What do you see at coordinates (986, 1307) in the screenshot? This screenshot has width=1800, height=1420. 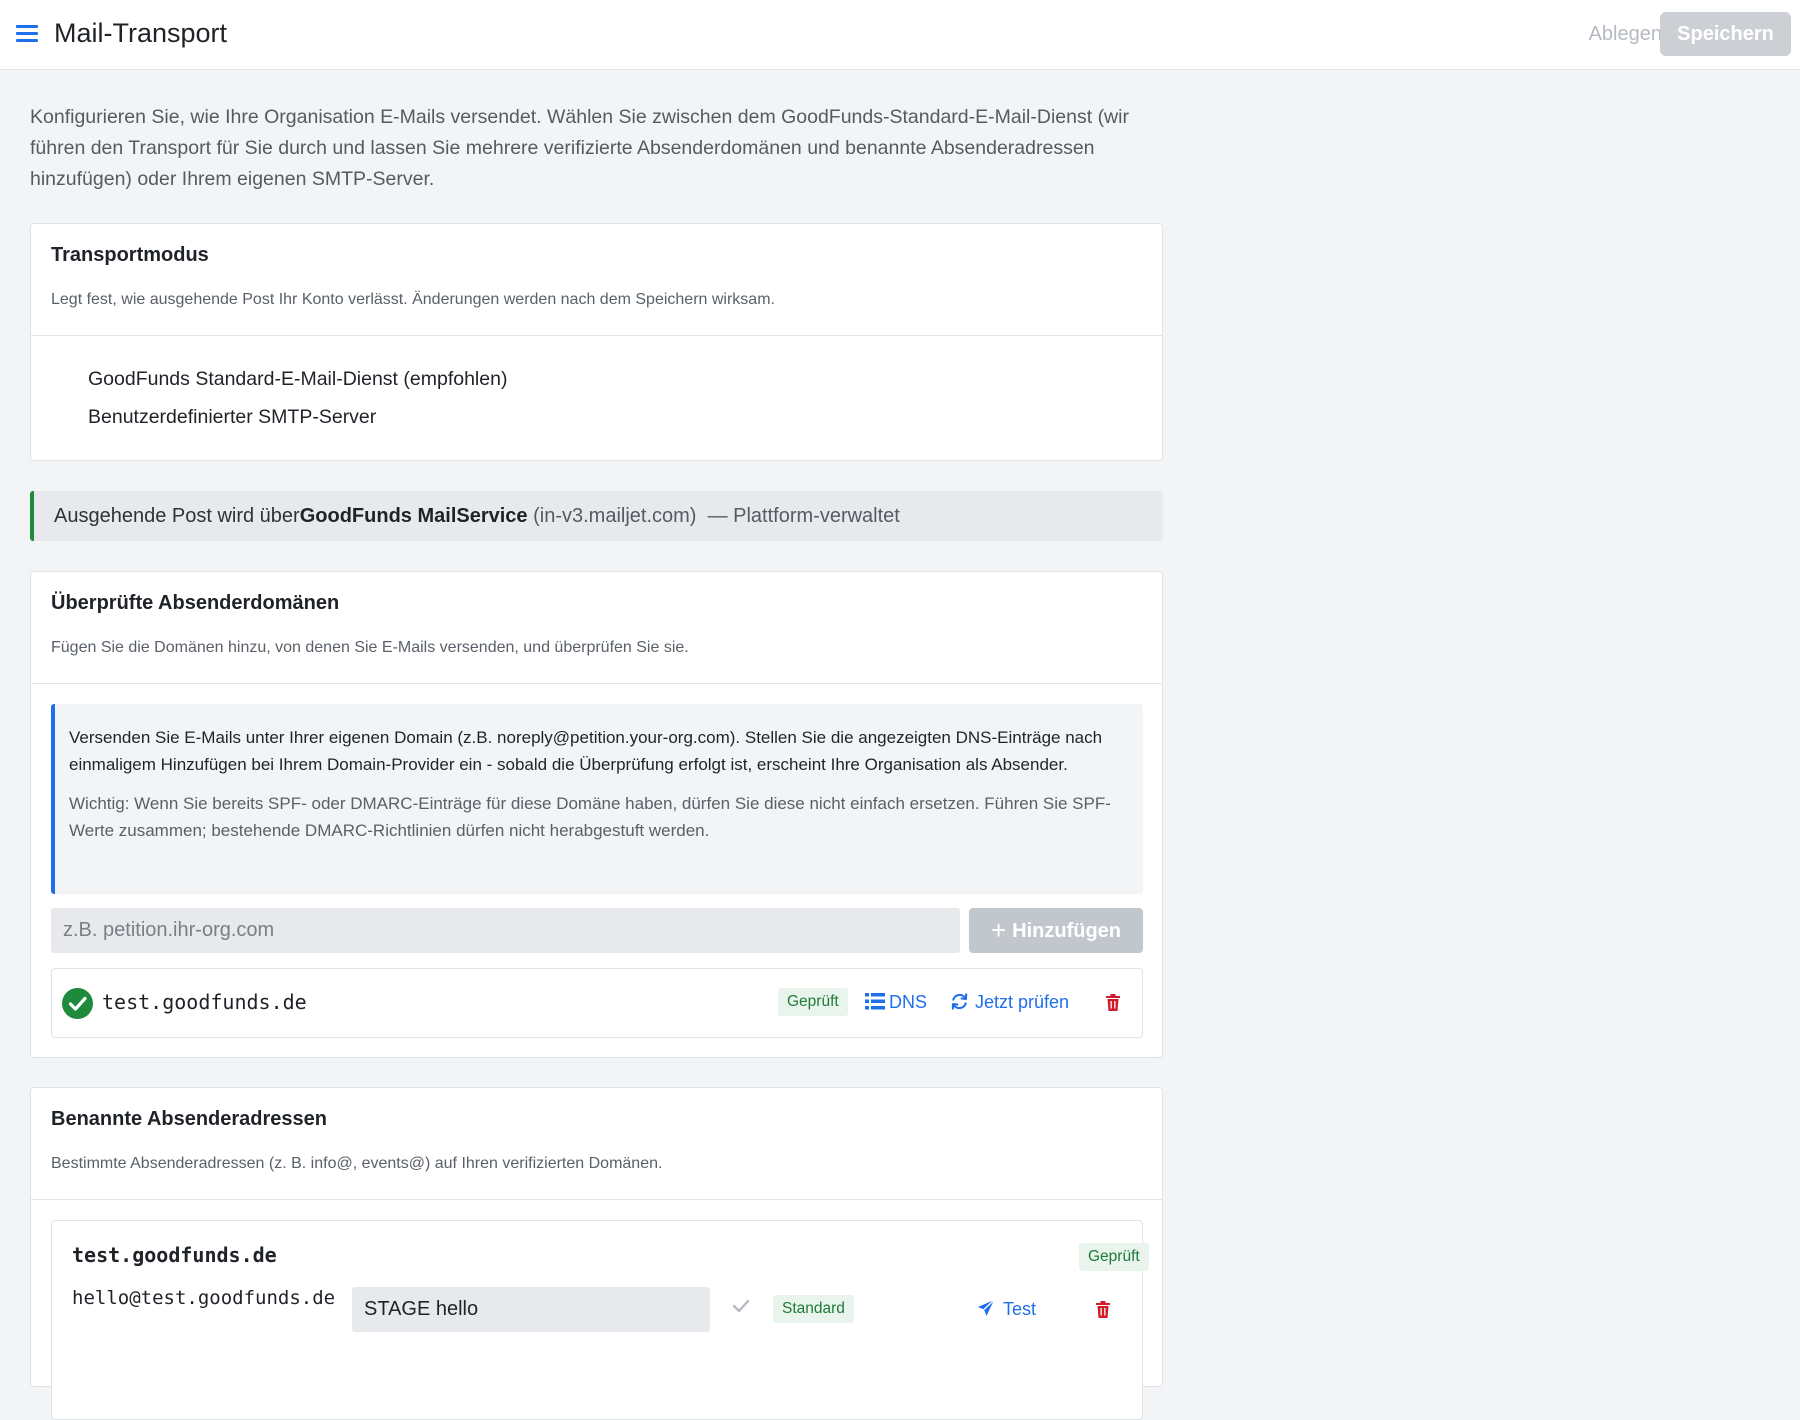 I see `send-icon` at bounding box center [986, 1307].